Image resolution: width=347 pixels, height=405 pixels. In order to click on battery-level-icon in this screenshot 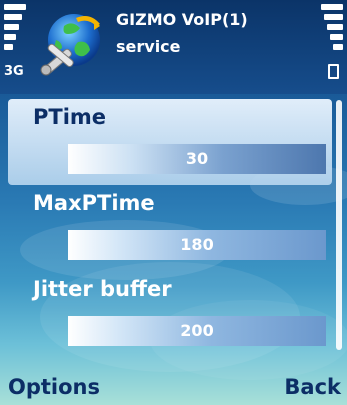, I will do `click(332, 29)`.